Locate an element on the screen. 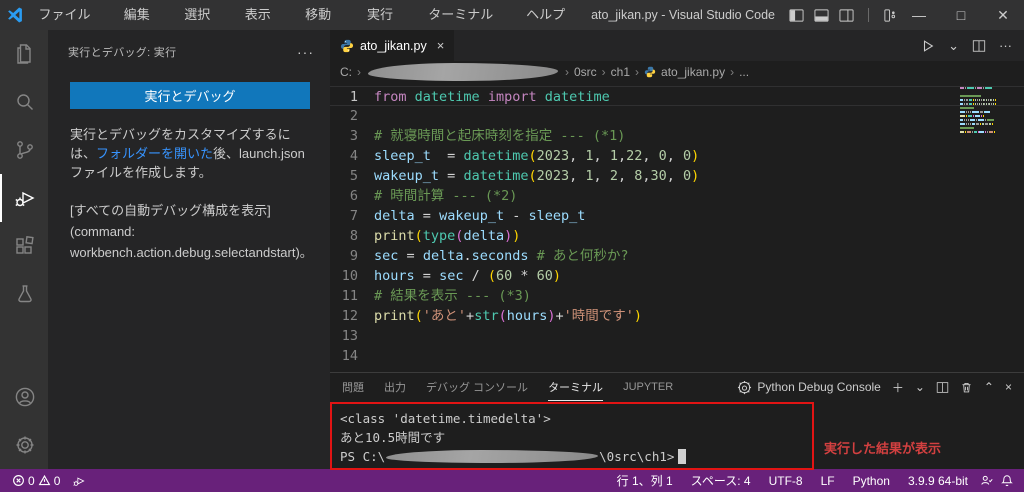 The image size is (1024, 492). problems-status: 0 0 is located at coordinates (36, 480).